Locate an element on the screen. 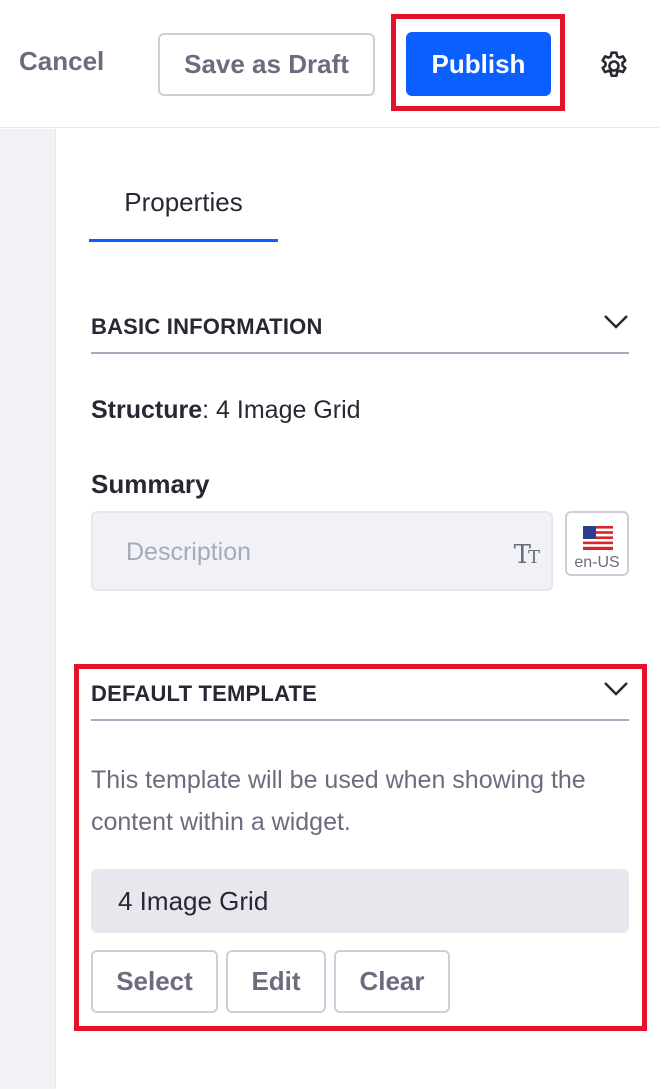 The image size is (659, 1089). structure-value: 4 Image Grid is located at coordinates (288, 410).